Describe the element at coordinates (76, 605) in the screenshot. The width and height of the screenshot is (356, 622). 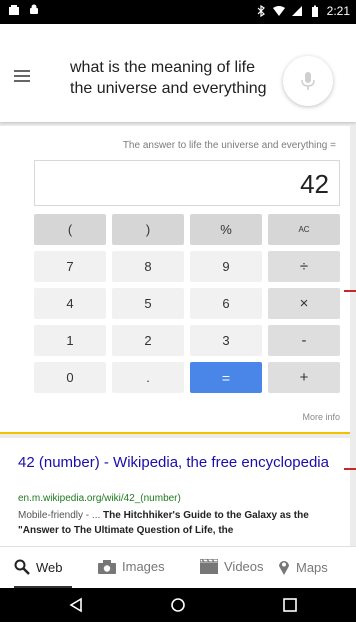
I see `back-icon` at that location.